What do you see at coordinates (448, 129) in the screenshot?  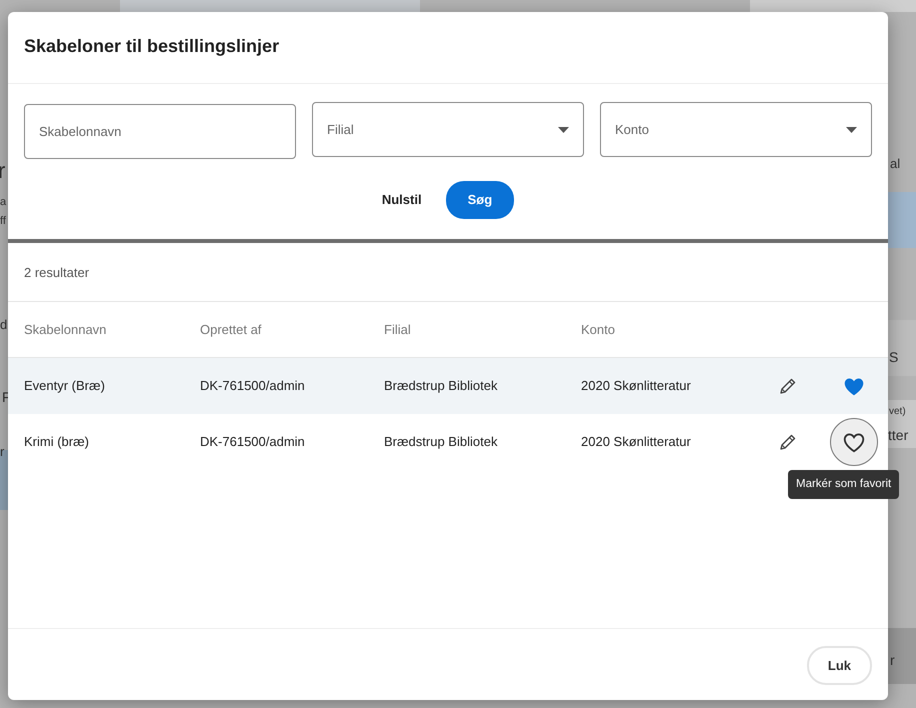 I see `dropdown-field: Filial` at bounding box center [448, 129].